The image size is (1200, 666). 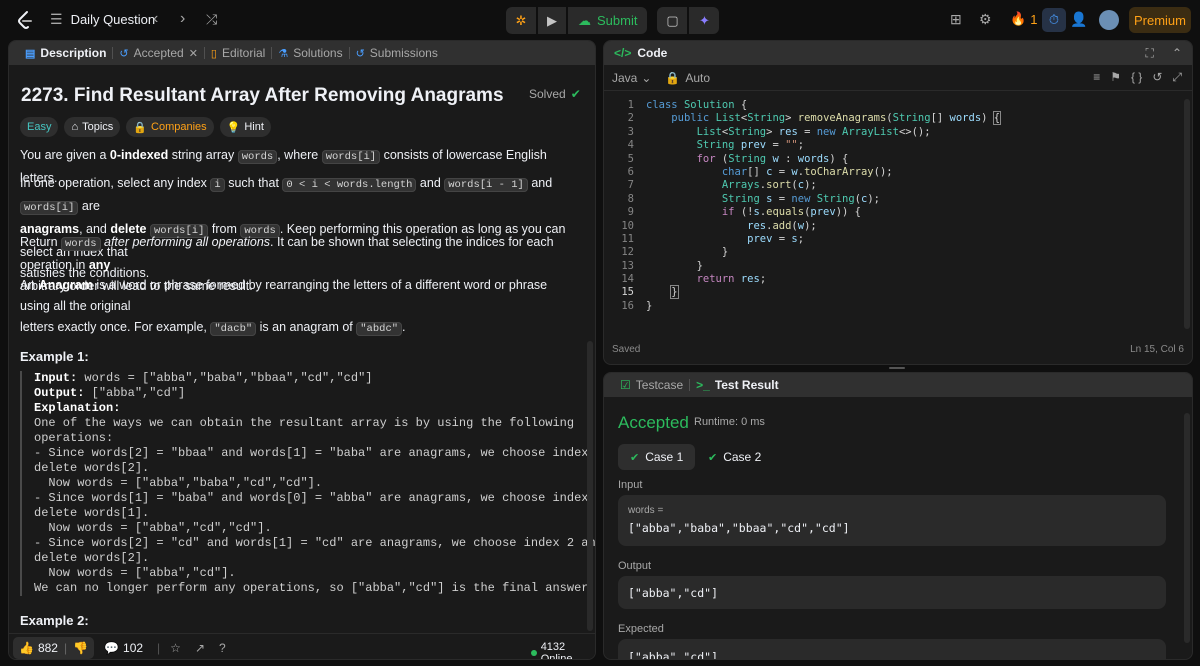 What do you see at coordinates (397, 53) in the screenshot?
I see `tab-submissions: ↺ Submissions` at bounding box center [397, 53].